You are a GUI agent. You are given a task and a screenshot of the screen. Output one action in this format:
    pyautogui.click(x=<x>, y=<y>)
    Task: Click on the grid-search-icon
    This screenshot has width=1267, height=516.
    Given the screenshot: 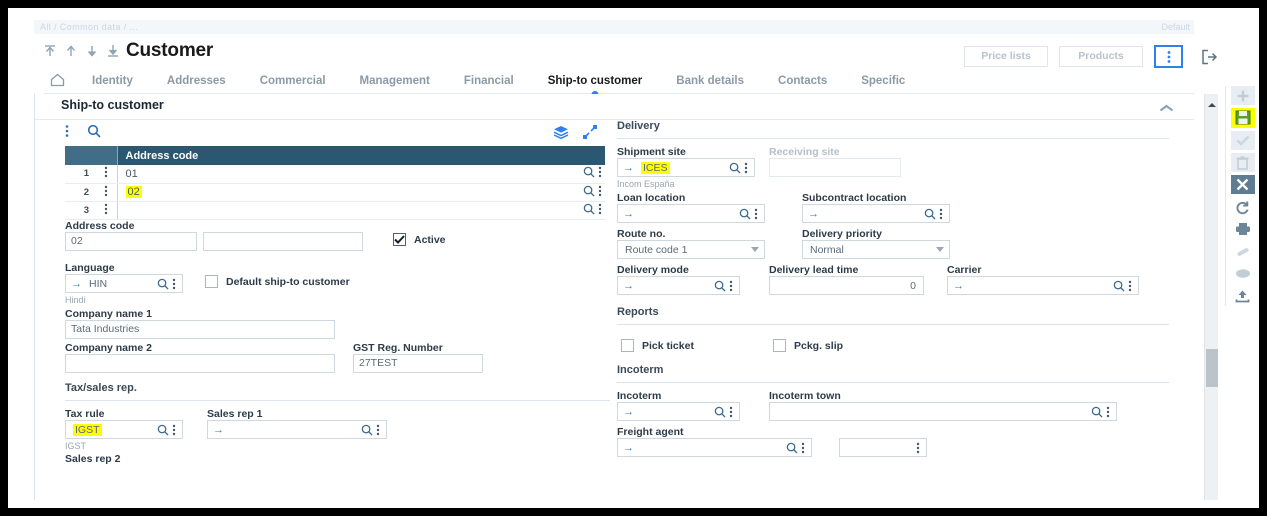 What is the action you would take?
    pyautogui.click(x=94, y=133)
    